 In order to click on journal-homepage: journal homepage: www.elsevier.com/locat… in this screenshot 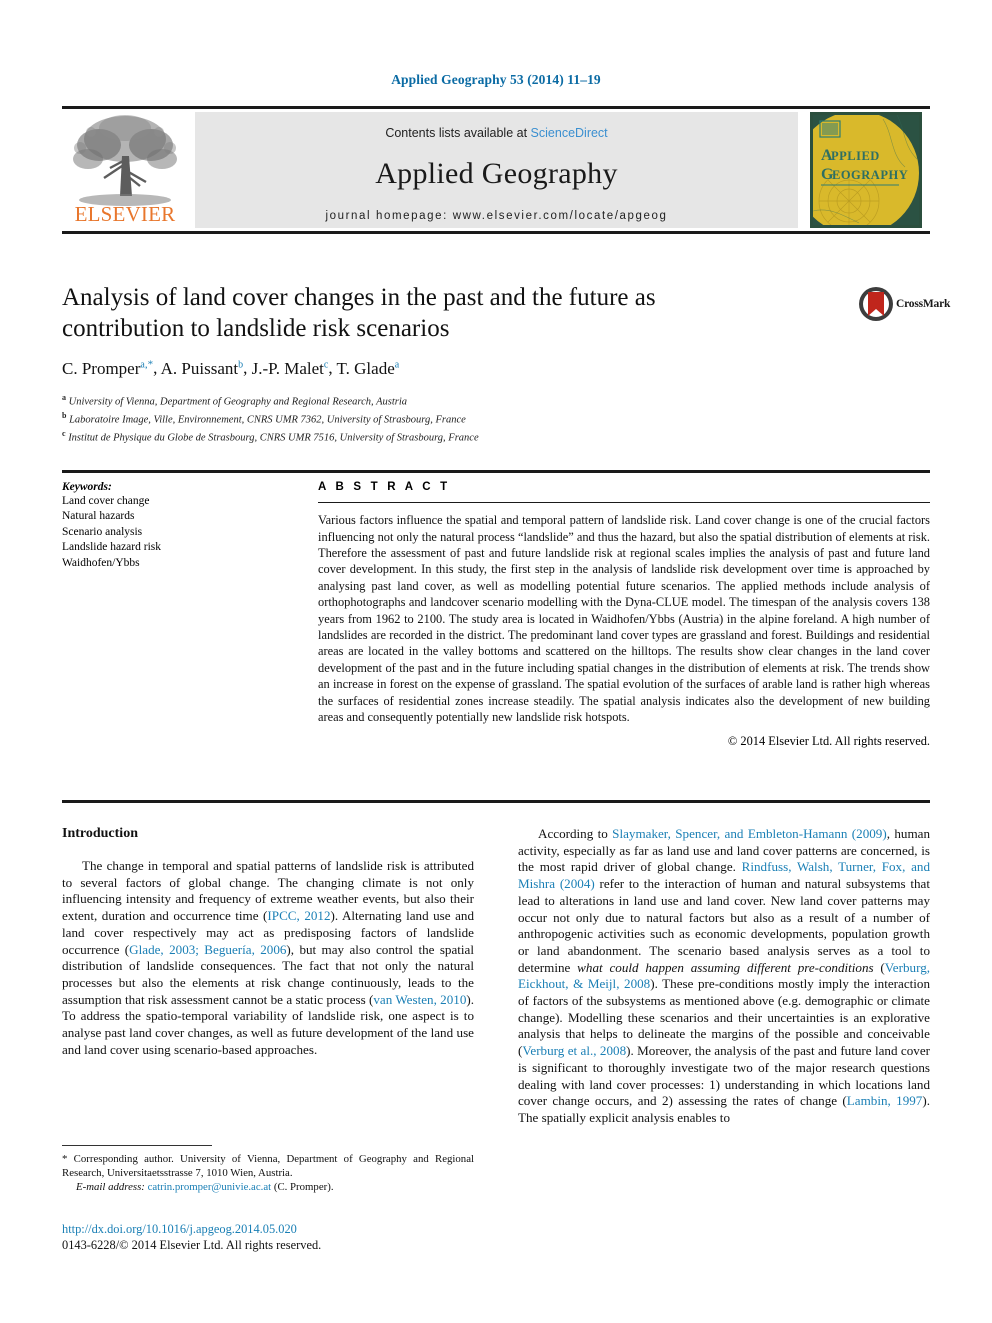, I will do `click(496, 216)`.